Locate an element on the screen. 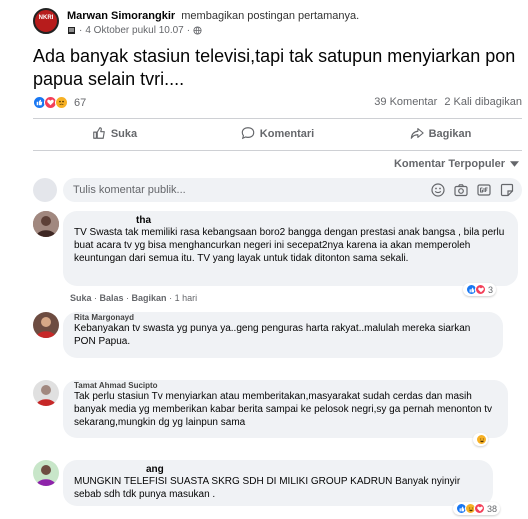 The width and height of the screenshot is (528, 519). sad-reaction-icon is located at coordinates (61, 102).